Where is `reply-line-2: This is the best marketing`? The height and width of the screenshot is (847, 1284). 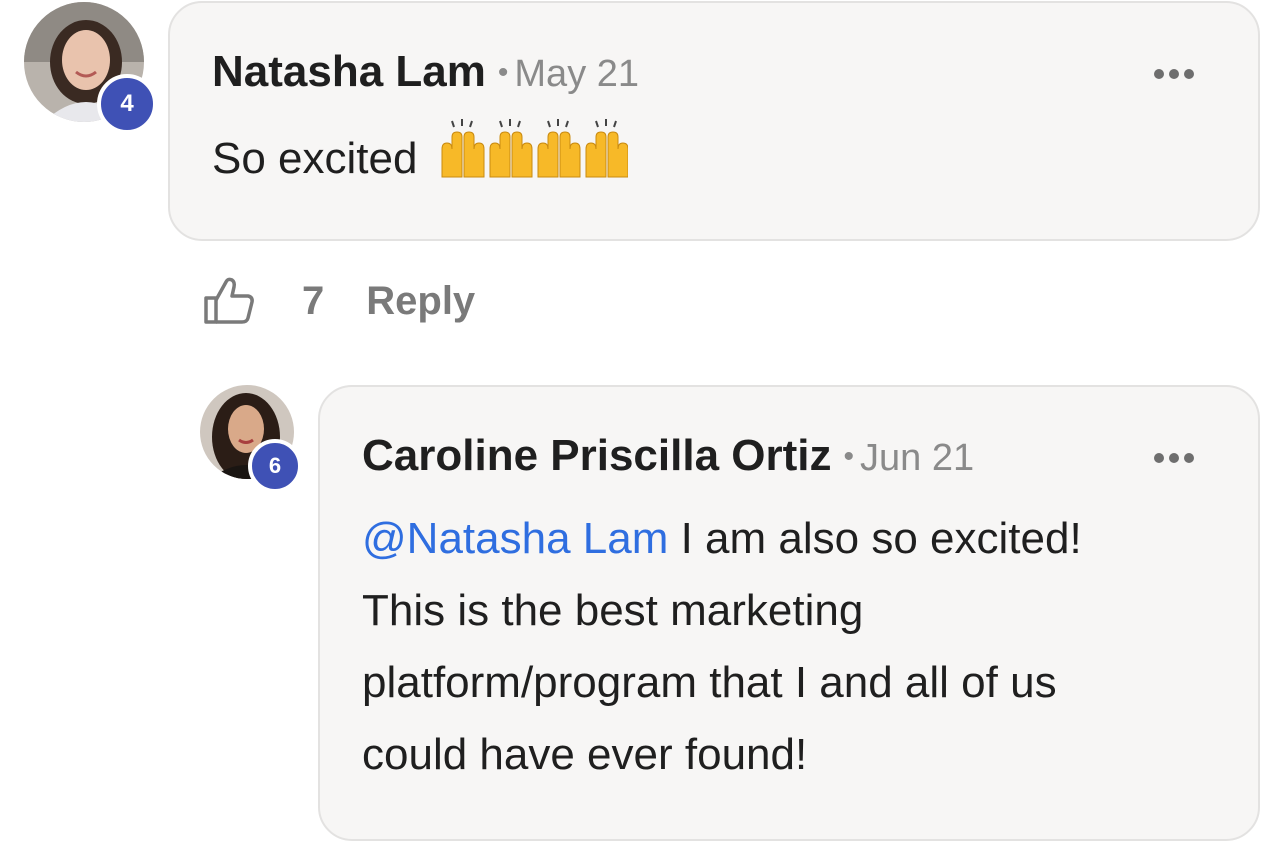
reply-line-2: This is the best marketing is located at coordinates (613, 610).